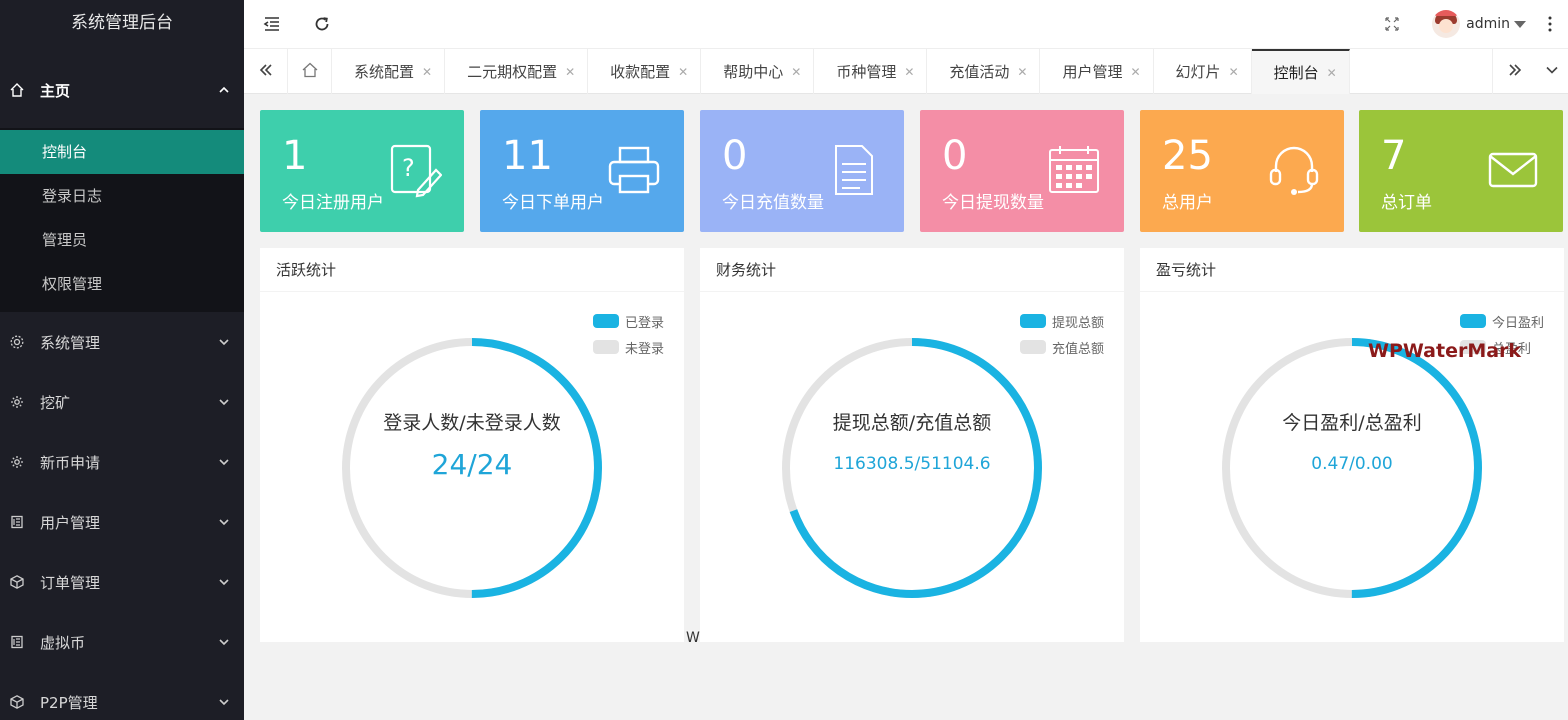  I want to click on stat-value: 7, so click(1394, 156).